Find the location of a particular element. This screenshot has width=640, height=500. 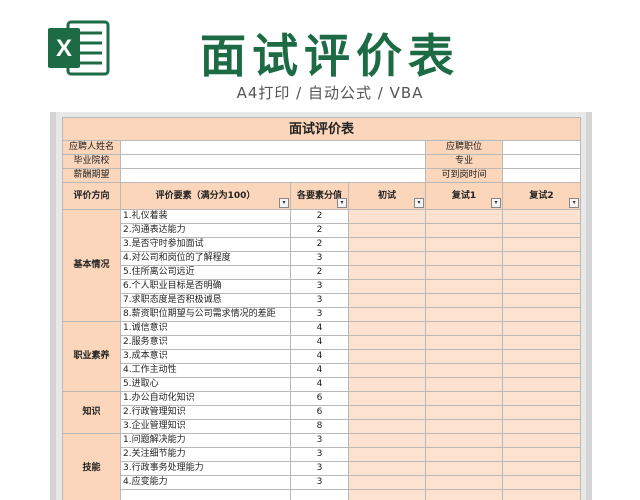

criterion-cell: 5.住所离公司远近 is located at coordinates (205, 272).